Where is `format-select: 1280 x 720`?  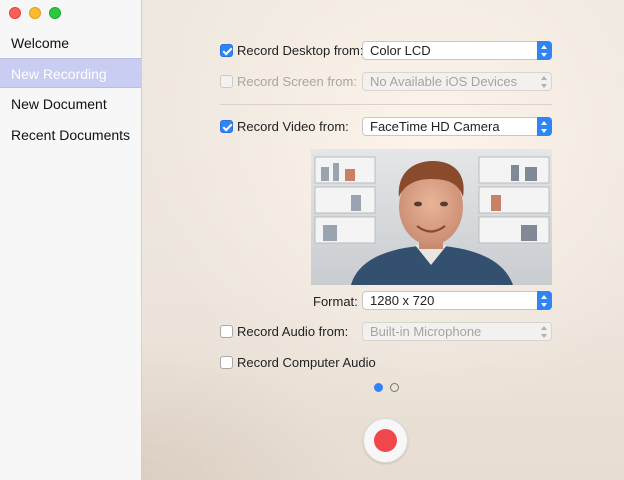 format-select: 1280 x 720 is located at coordinates (457, 300).